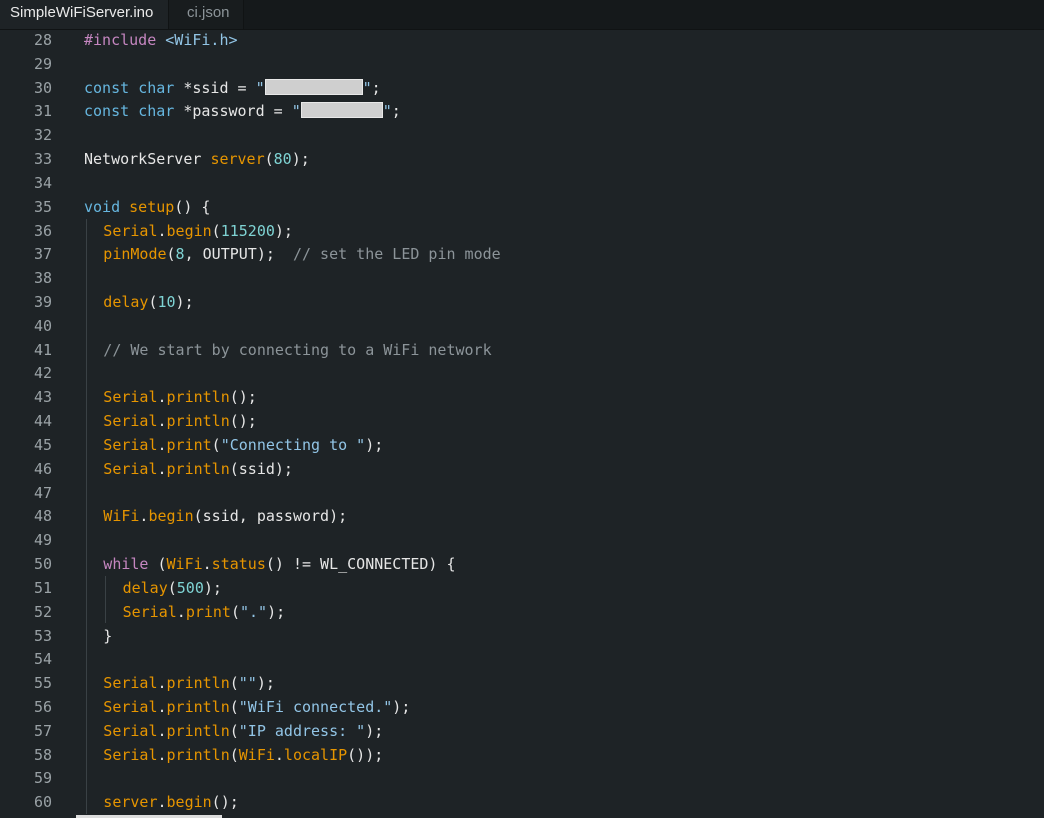  I want to click on code-token: begin, so click(189, 802).